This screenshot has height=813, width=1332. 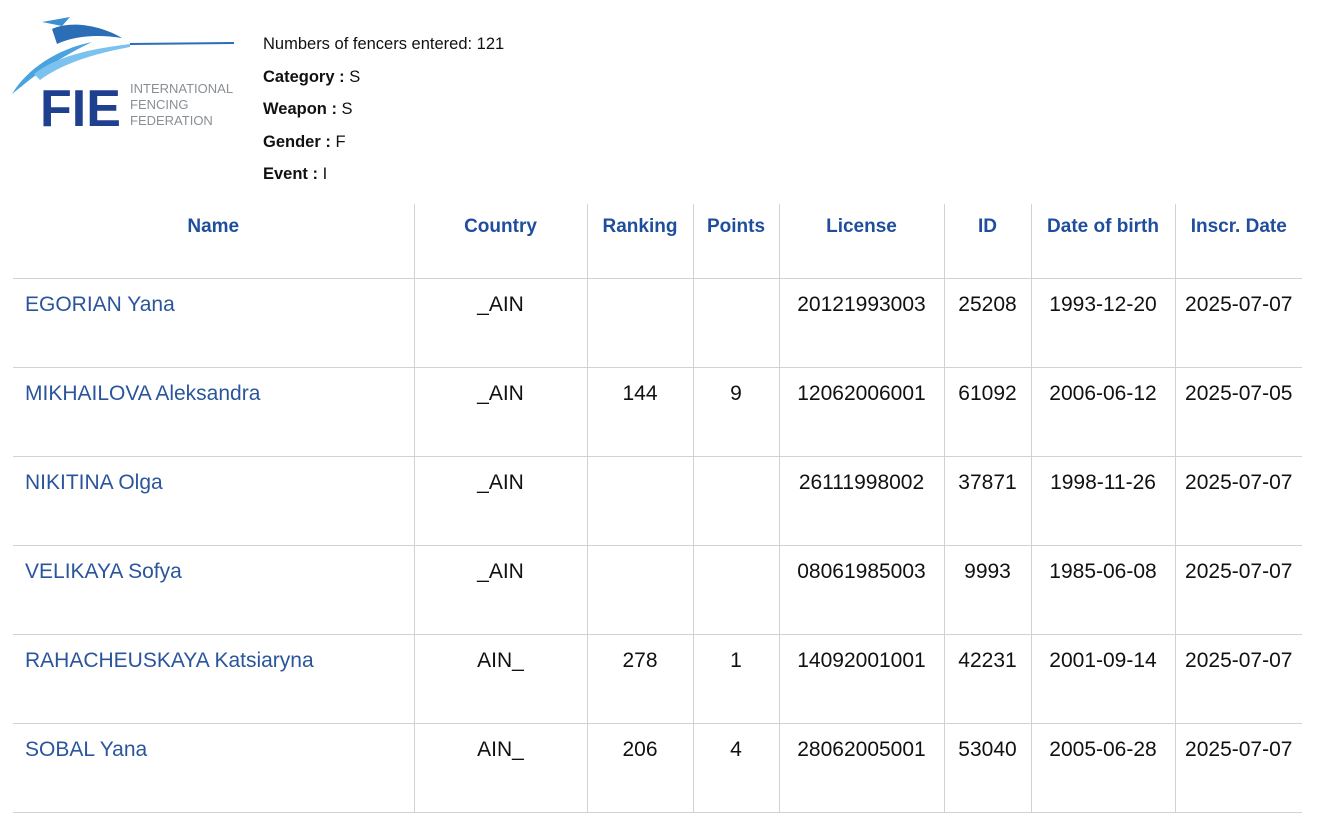 I want to click on gender-label: Gender :, so click(x=297, y=141).